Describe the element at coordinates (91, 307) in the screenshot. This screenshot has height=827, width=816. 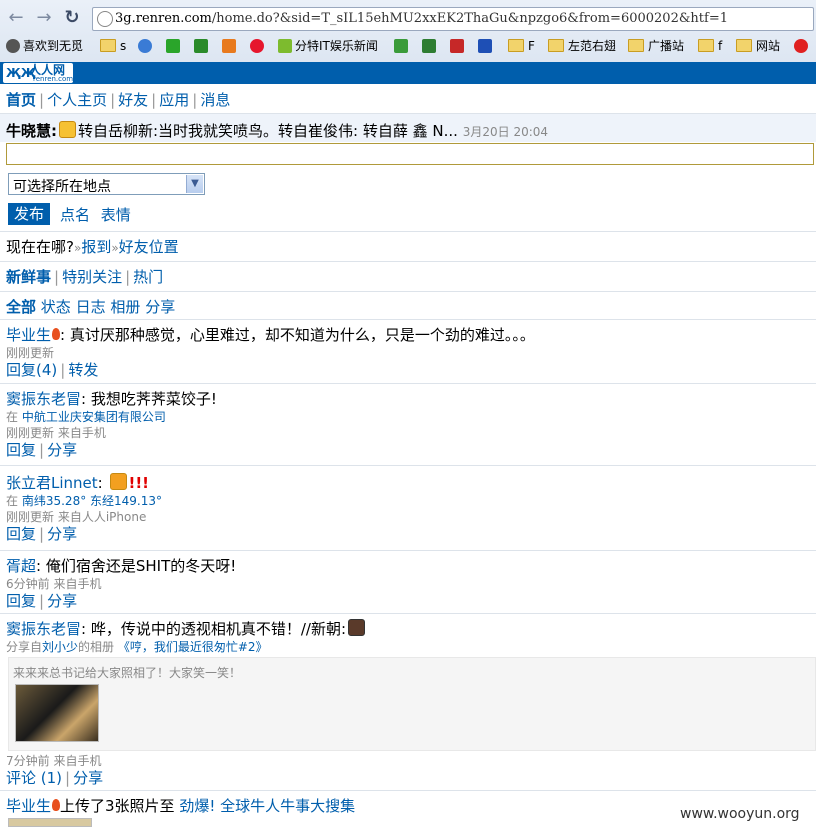
I see `filter-blog: 日志` at that location.